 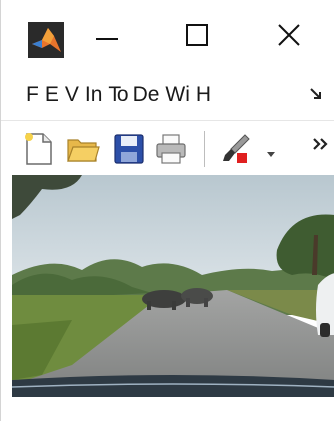 I want to click on menu-window: Wi, so click(x=180, y=95).